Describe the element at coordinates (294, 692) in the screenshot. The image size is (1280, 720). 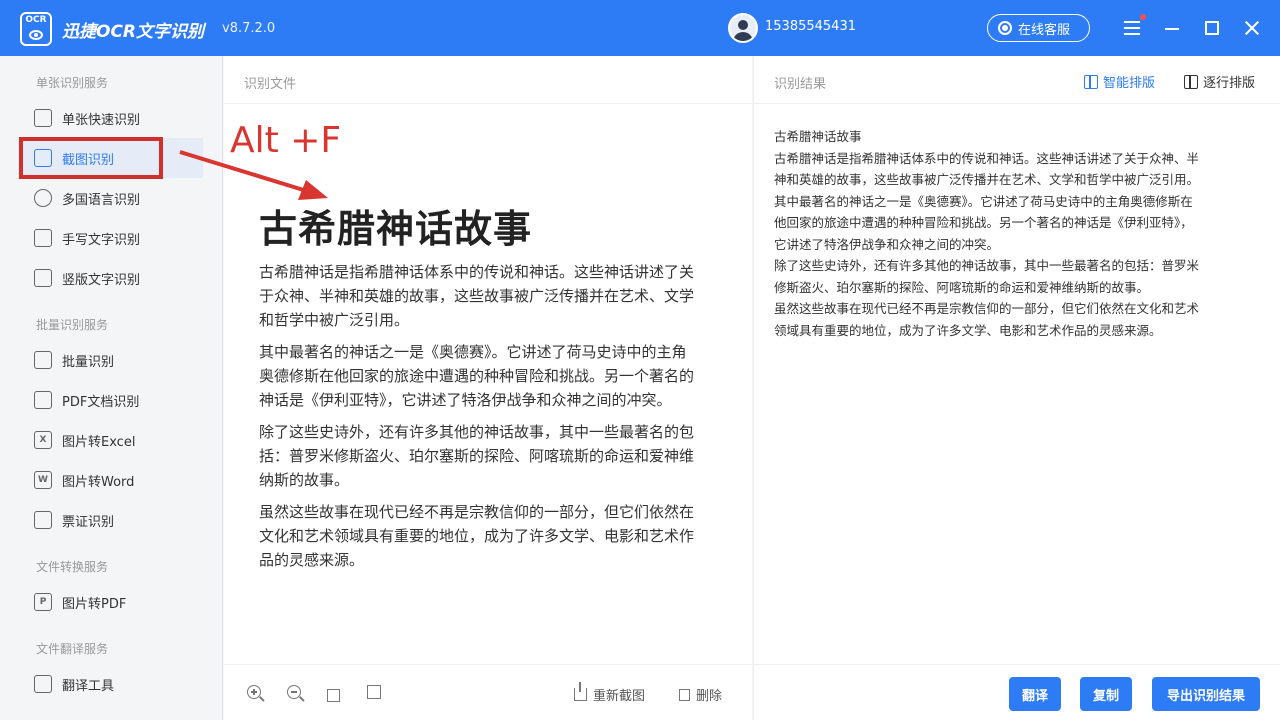
I see `zoom-out-icon` at that location.